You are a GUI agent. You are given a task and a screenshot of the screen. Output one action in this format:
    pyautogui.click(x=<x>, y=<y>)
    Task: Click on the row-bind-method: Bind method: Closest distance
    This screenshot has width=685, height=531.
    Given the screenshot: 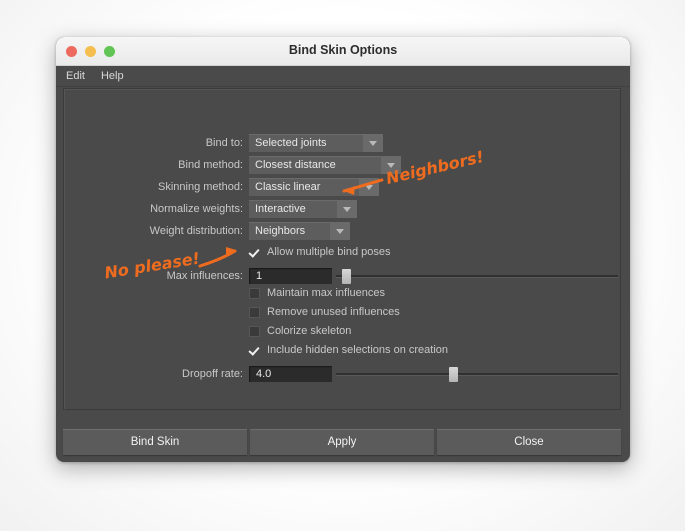 What is the action you would take?
    pyautogui.click(x=342, y=165)
    